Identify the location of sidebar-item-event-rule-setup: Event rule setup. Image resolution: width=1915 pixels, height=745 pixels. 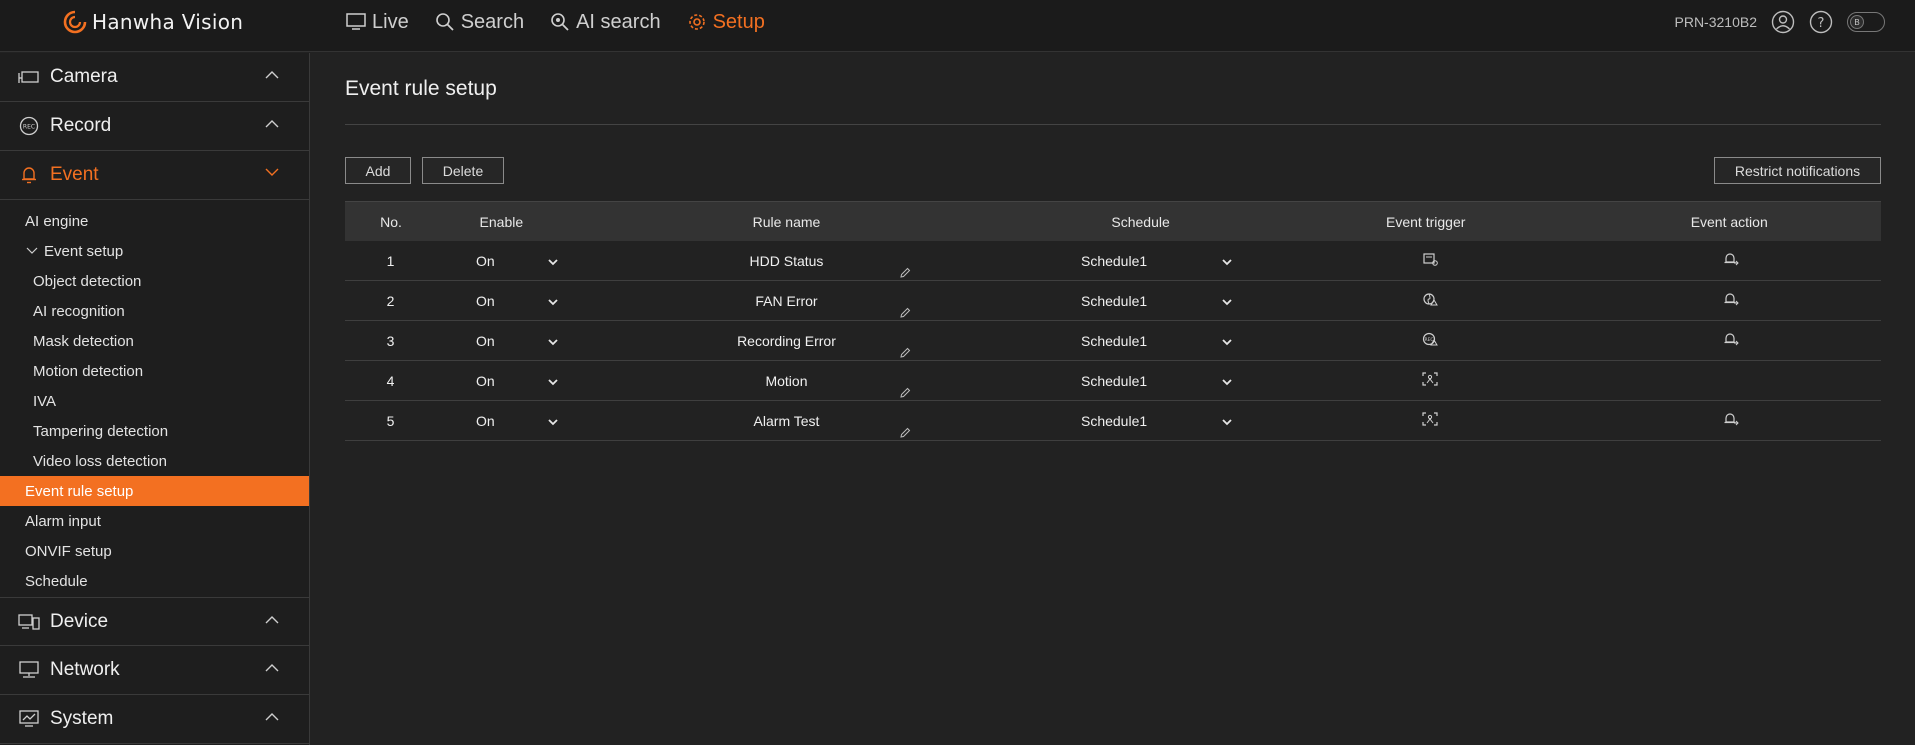
(154, 491).